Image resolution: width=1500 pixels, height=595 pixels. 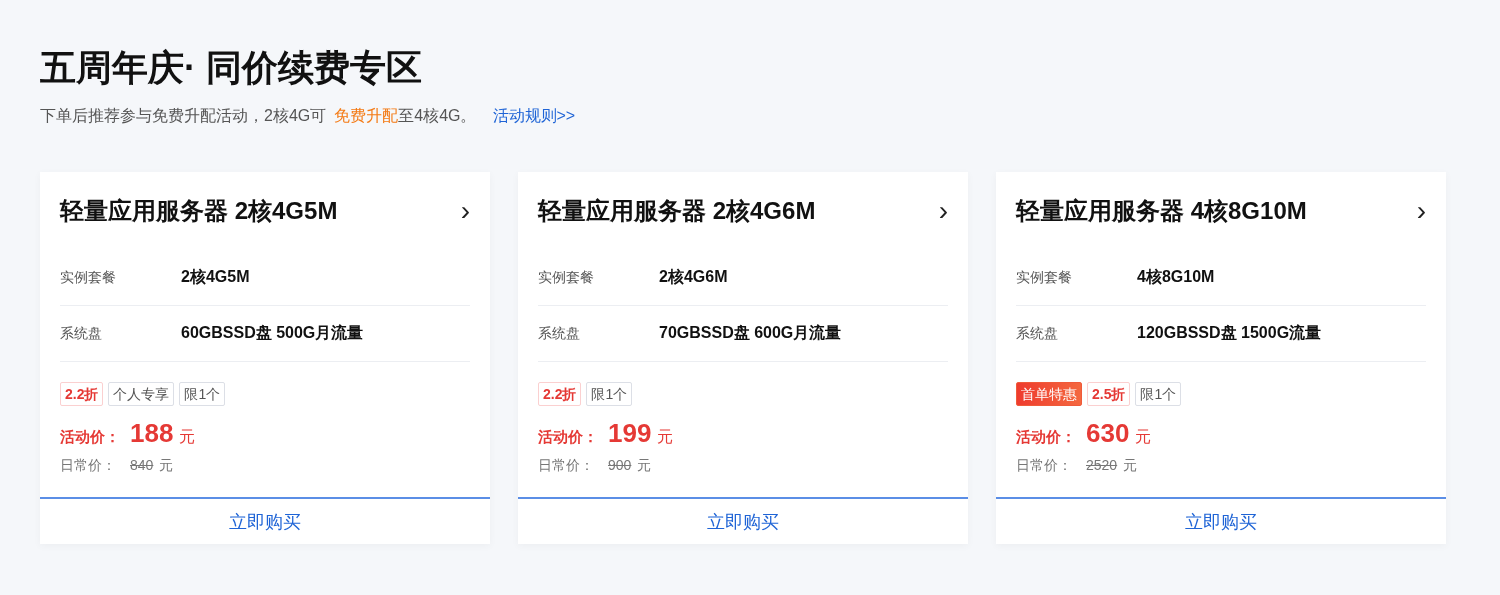 What do you see at coordinates (215, 277) in the screenshot?
I see `spec-value: 2核4G5M` at bounding box center [215, 277].